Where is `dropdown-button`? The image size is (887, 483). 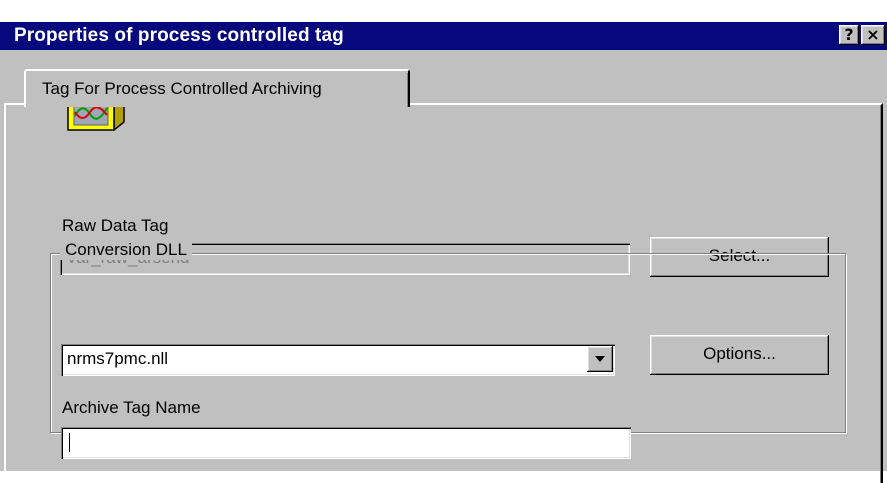 dropdown-button is located at coordinates (600, 359).